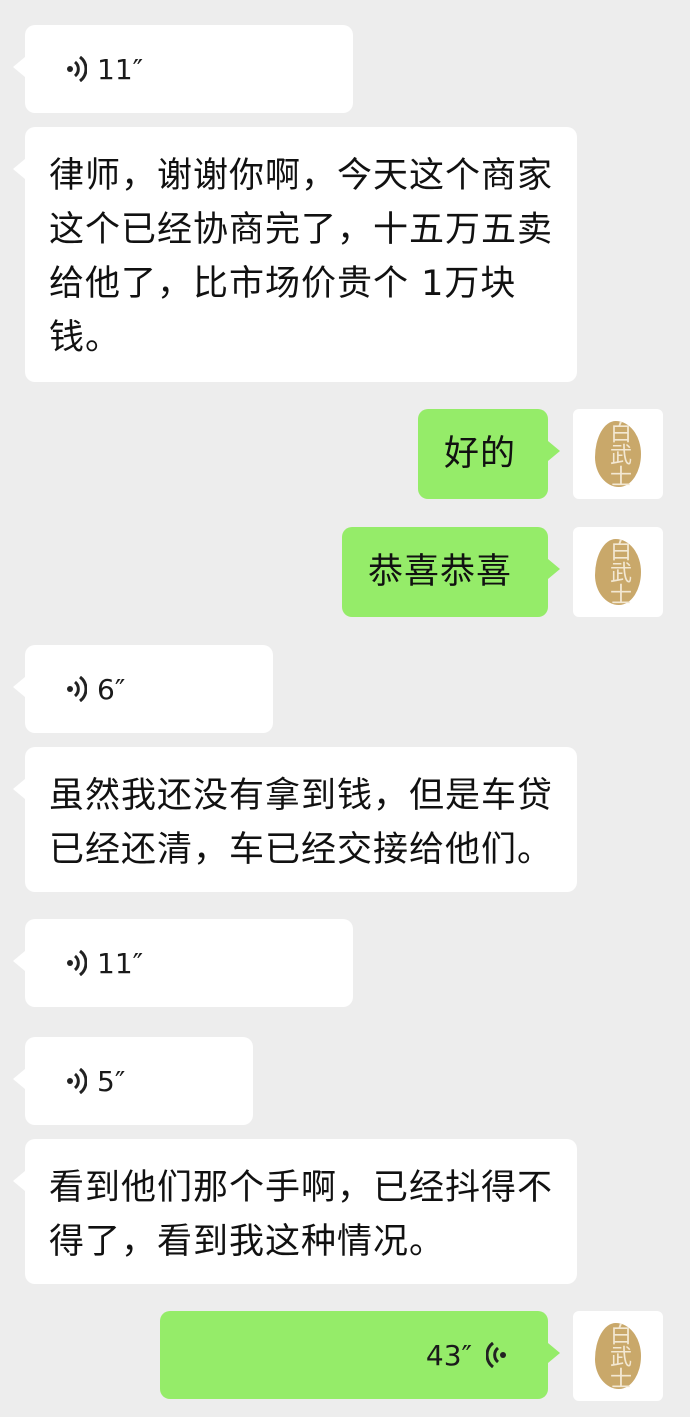  Describe the element at coordinates (111, 1081) in the screenshot. I see `voice-duration: 5″` at that location.